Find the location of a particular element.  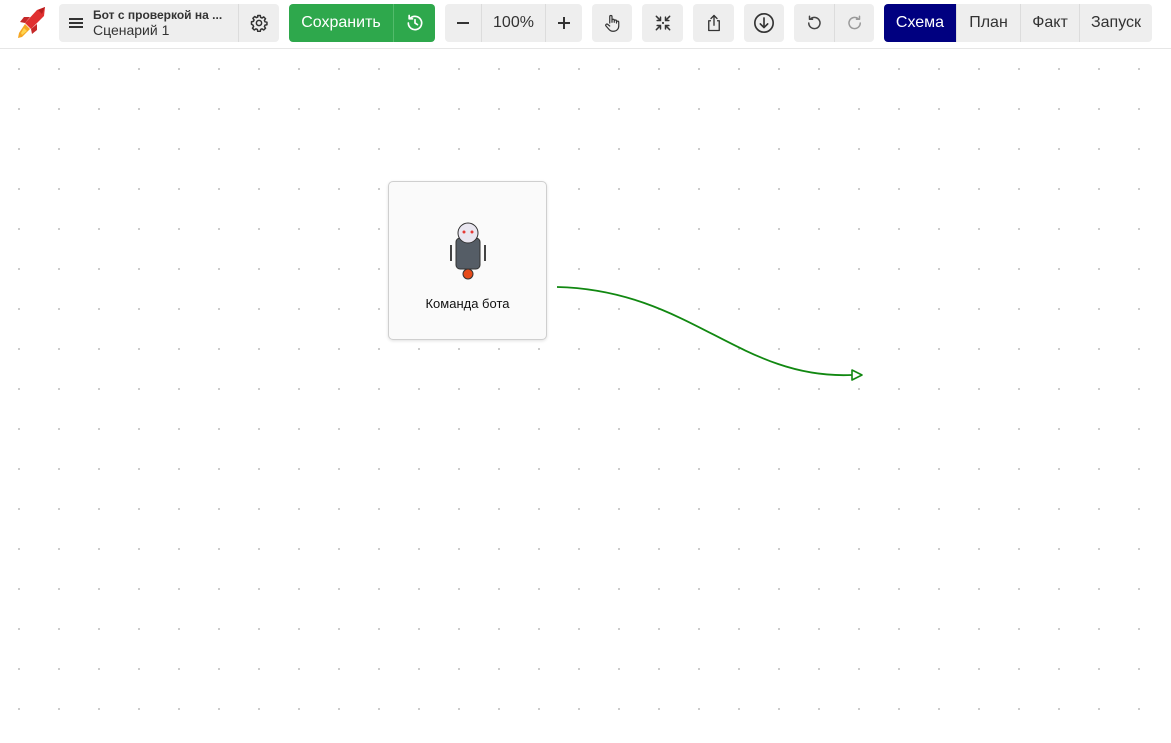

fit-to-screen-button is located at coordinates (662, 23).